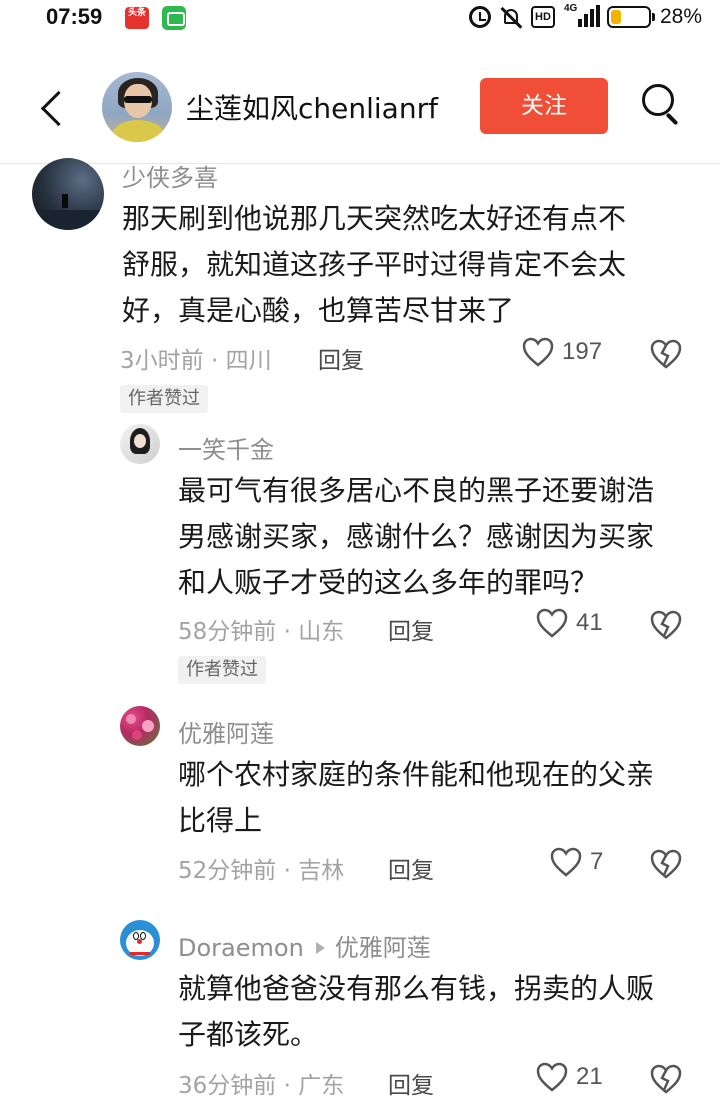 The height and width of the screenshot is (1112, 720). Describe the element at coordinates (360, 163) in the screenshot. I see `header-divider` at that location.